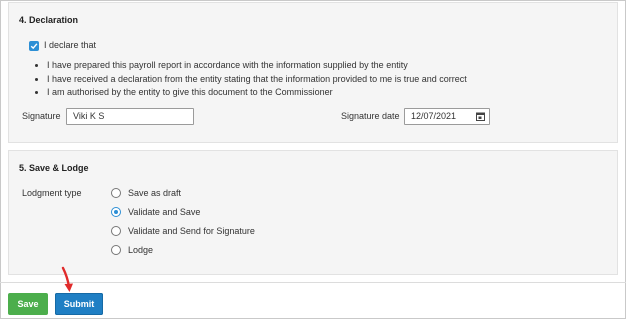 The height and width of the screenshot is (319, 626). I want to click on signature-date-input: 12/07/2021, so click(447, 116).